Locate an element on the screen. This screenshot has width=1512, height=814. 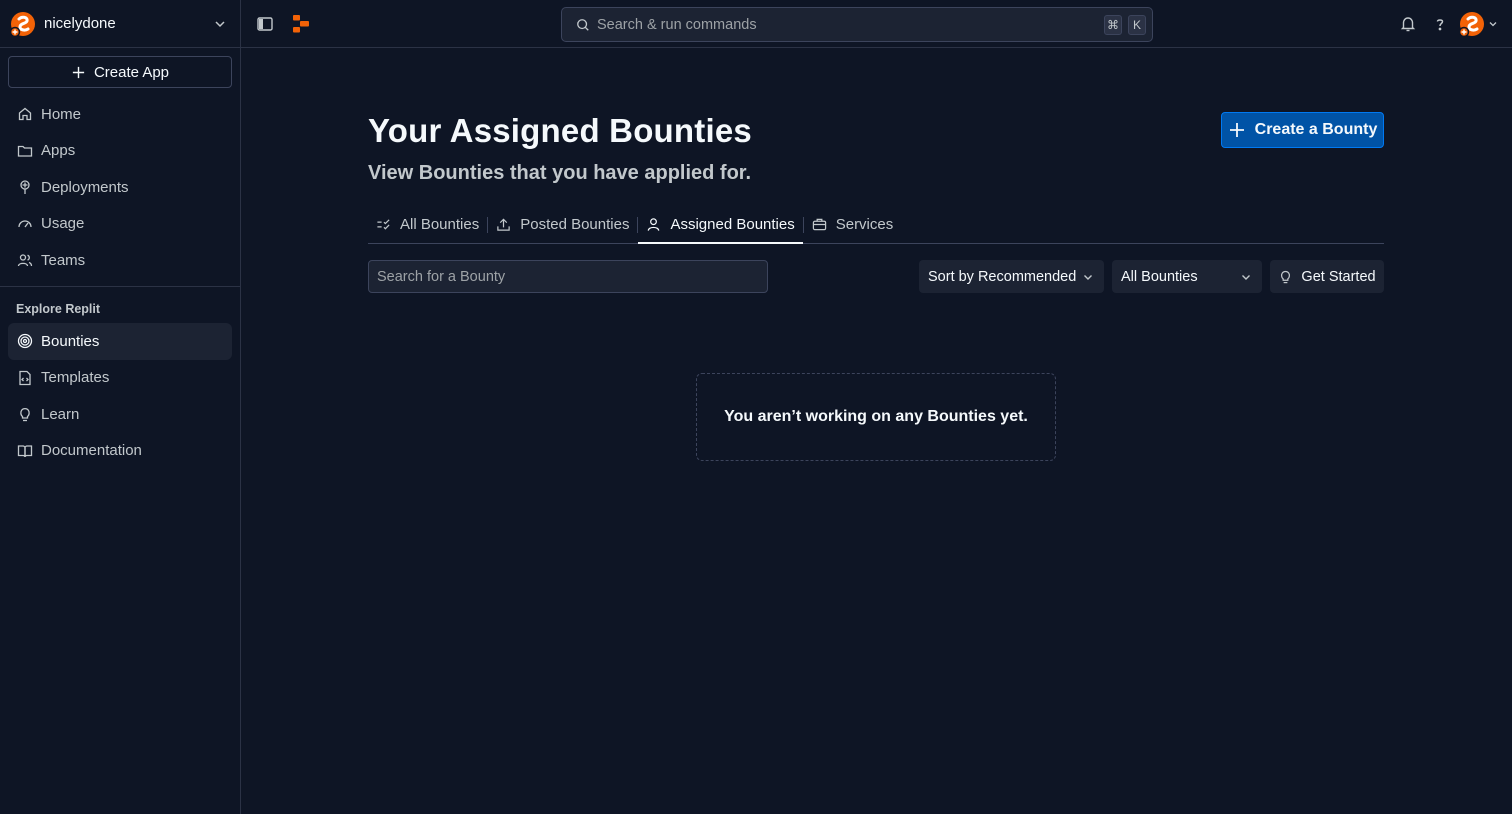
sidebar-item-usage: Usage is located at coordinates (120, 224).